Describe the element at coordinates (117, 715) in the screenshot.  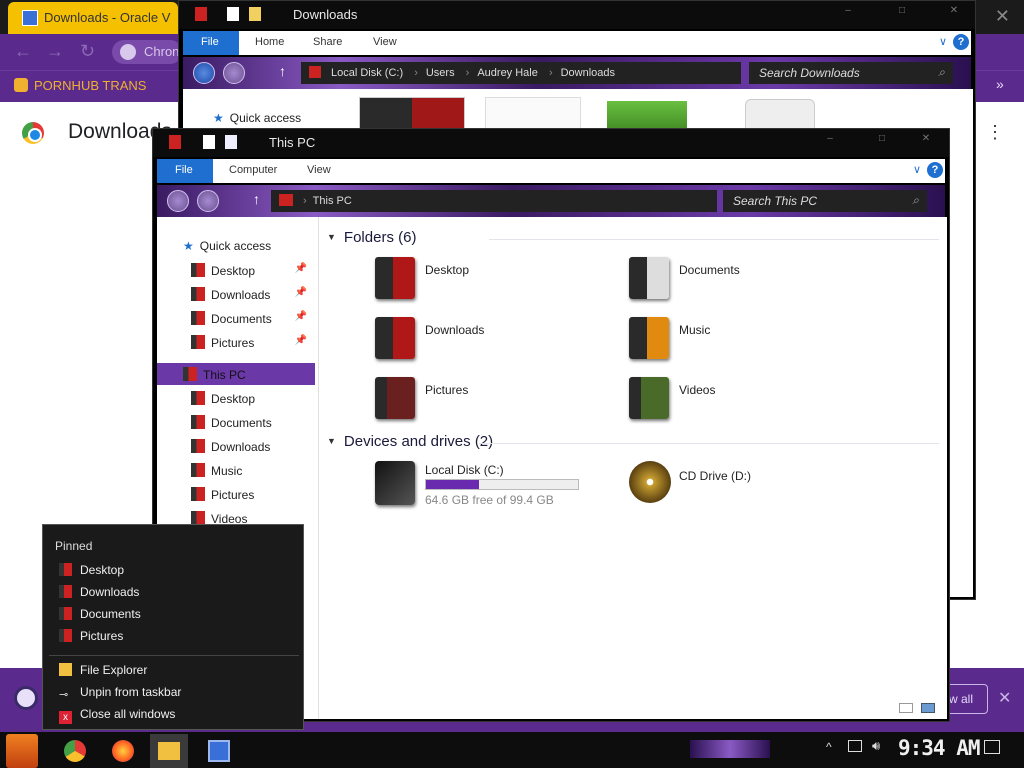
I see `jump-list-close-all: x Close all windows` at that location.